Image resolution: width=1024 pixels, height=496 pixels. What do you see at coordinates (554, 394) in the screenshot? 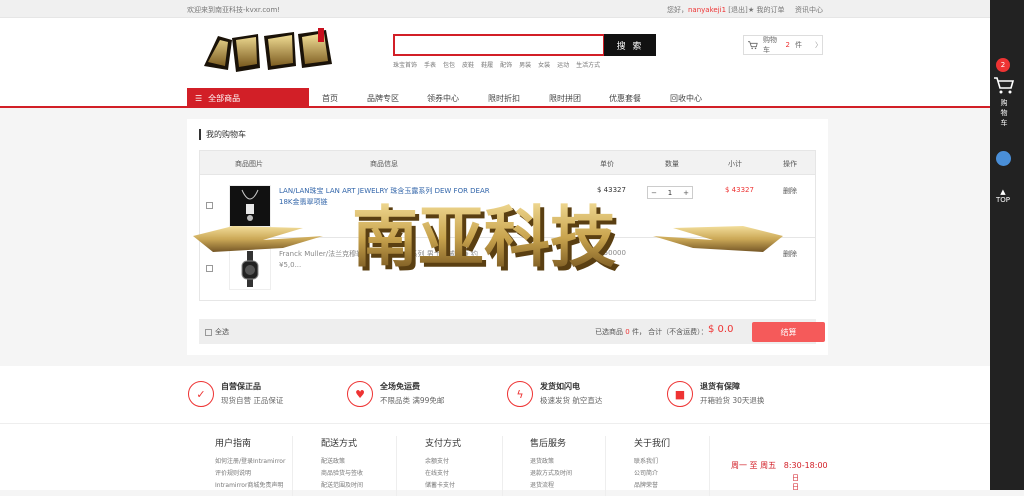
I see `service-item: ϟ 发货如闪电 极速发货 航空直达` at bounding box center [554, 394].